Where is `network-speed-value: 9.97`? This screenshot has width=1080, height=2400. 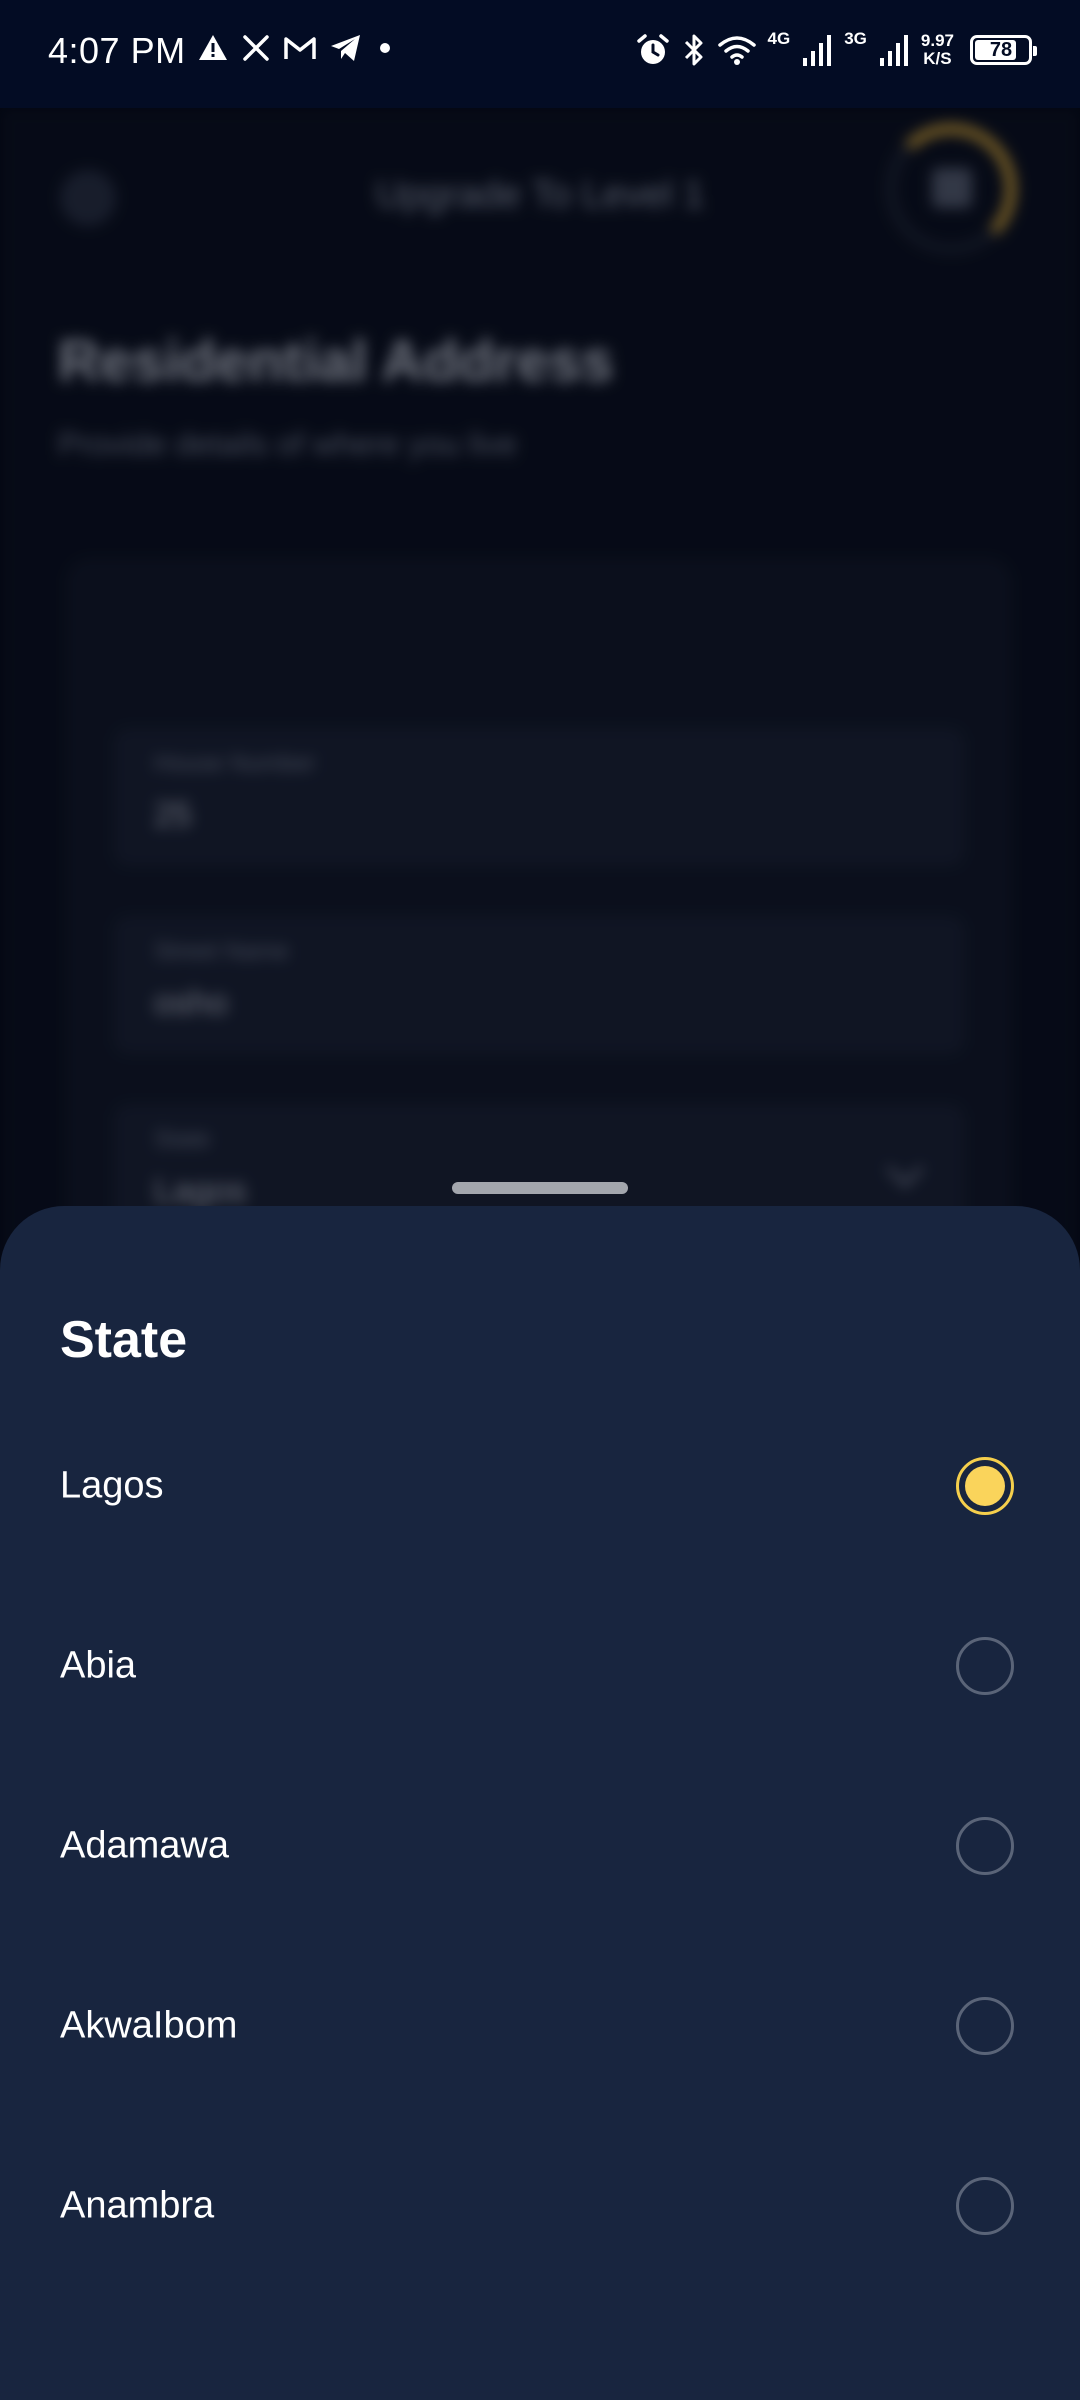 network-speed-value: 9.97 is located at coordinates (937, 40).